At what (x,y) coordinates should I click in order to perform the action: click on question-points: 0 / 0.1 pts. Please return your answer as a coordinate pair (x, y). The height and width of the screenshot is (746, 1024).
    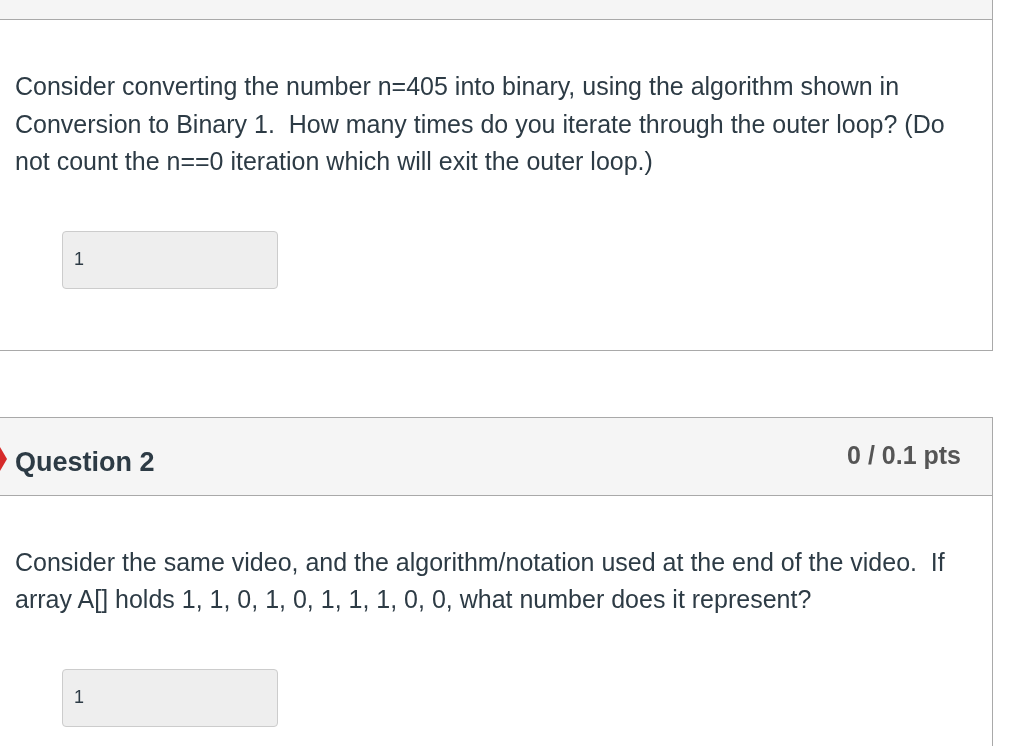
    Looking at the image, I should click on (904, 454).